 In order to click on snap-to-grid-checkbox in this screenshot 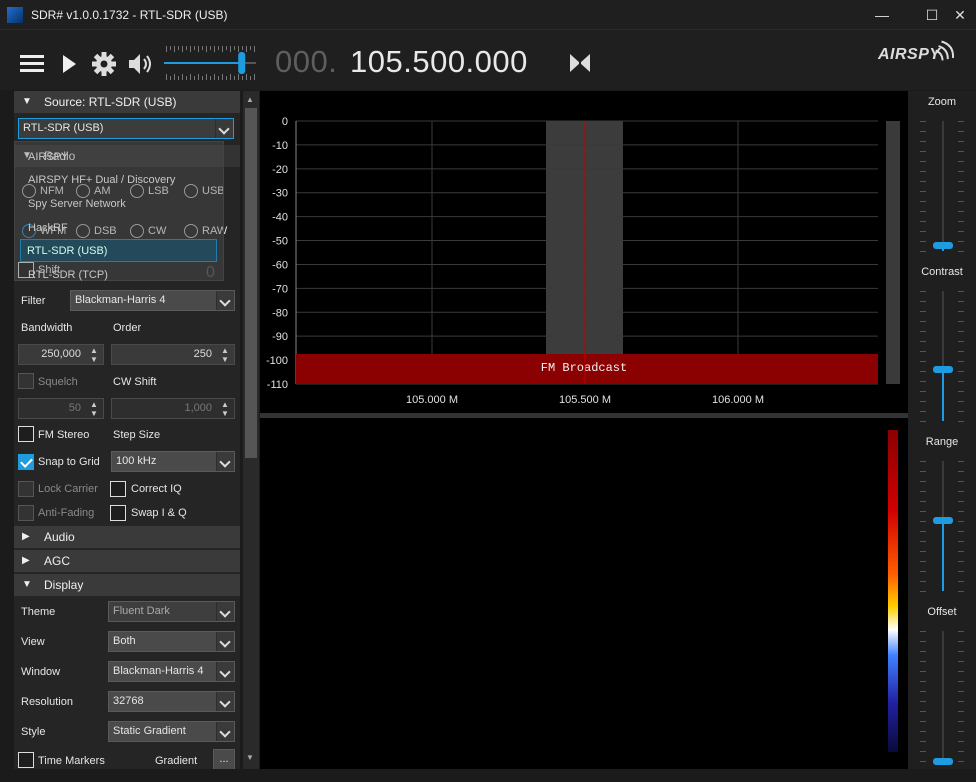, I will do `click(26, 462)`.